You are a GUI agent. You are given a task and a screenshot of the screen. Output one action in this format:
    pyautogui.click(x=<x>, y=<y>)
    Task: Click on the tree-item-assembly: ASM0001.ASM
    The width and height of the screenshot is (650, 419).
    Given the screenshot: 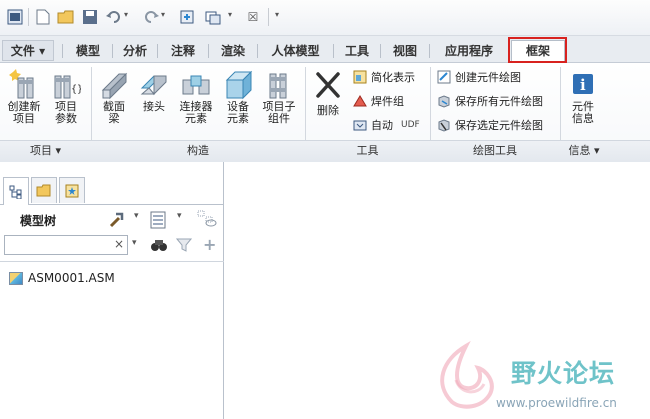 What is the action you would take?
    pyautogui.click(x=62, y=278)
    